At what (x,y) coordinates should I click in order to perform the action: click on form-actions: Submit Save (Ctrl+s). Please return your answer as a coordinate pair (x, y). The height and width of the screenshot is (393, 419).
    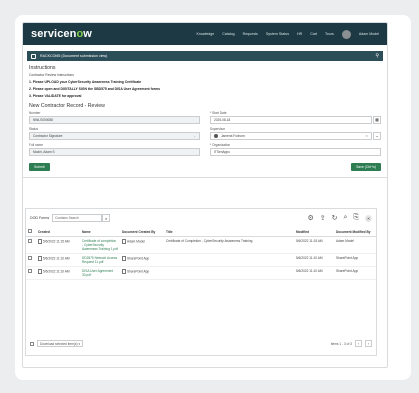
    Looking at the image, I should click on (205, 166).